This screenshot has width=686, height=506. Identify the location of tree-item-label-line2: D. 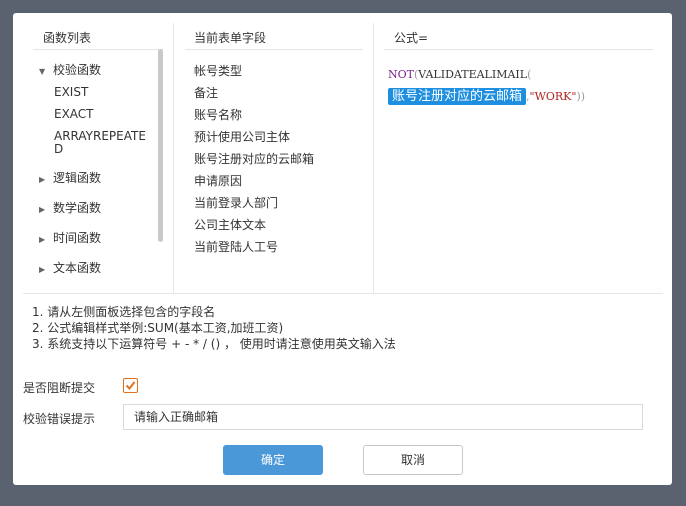
(59, 149).